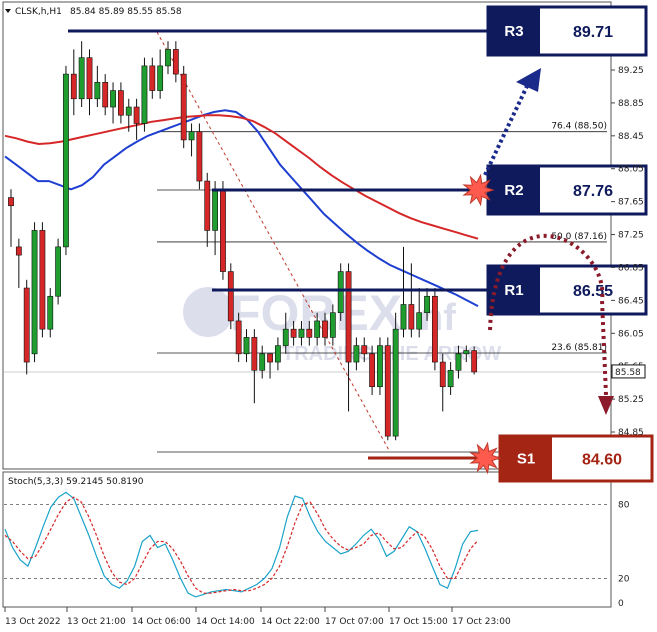  I want to click on r1-level-value: 86.55, so click(593, 291).